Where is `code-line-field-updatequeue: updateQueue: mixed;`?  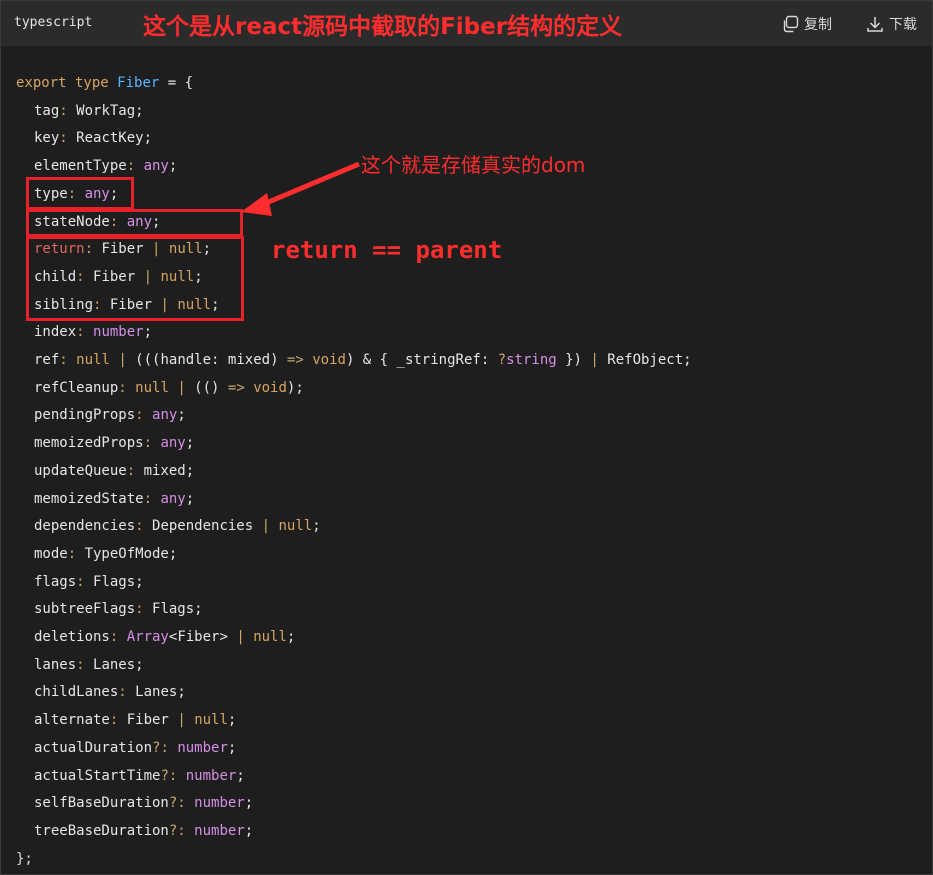 code-line-field-updatequeue: updateQueue: mixed; is located at coordinates (114, 470).